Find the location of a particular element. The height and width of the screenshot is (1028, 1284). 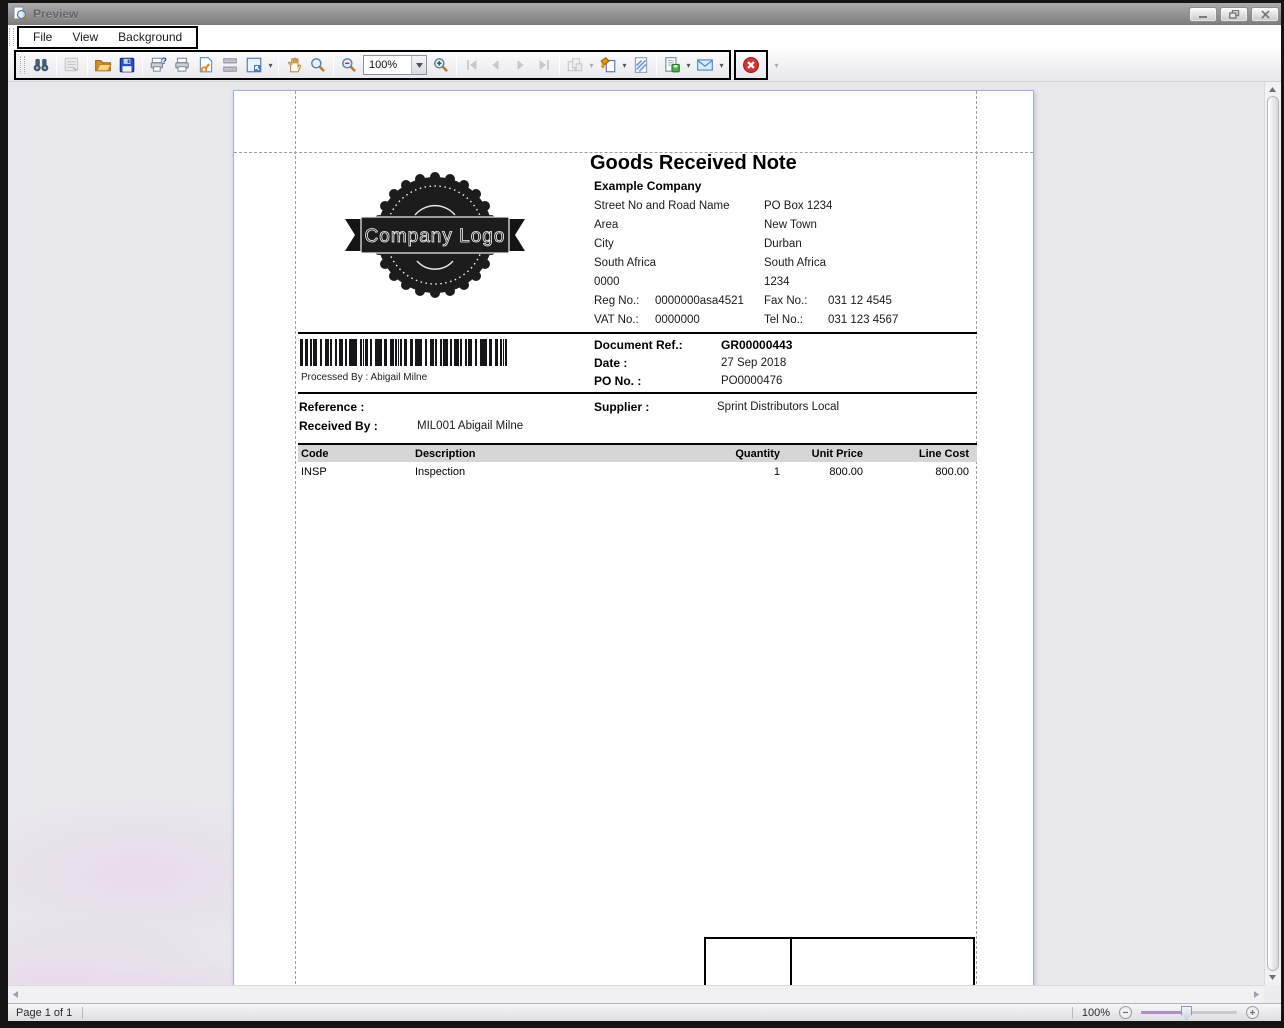

toolbar-overflow-caret: ▾ is located at coordinates (776, 65).